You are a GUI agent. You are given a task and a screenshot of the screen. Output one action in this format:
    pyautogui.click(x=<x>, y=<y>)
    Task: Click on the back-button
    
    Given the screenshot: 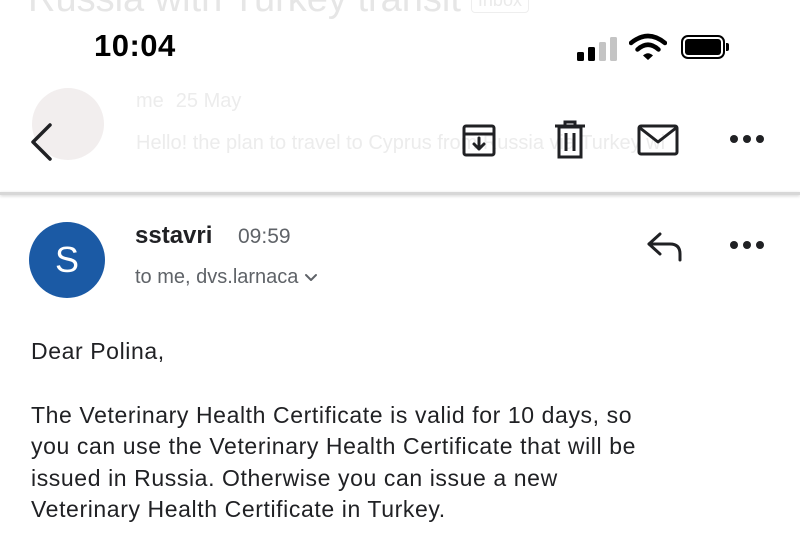 What is the action you would take?
    pyautogui.click(x=41, y=142)
    